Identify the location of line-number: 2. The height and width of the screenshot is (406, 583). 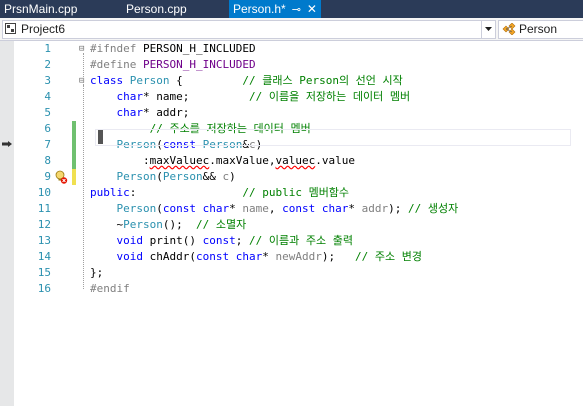
(47, 64).